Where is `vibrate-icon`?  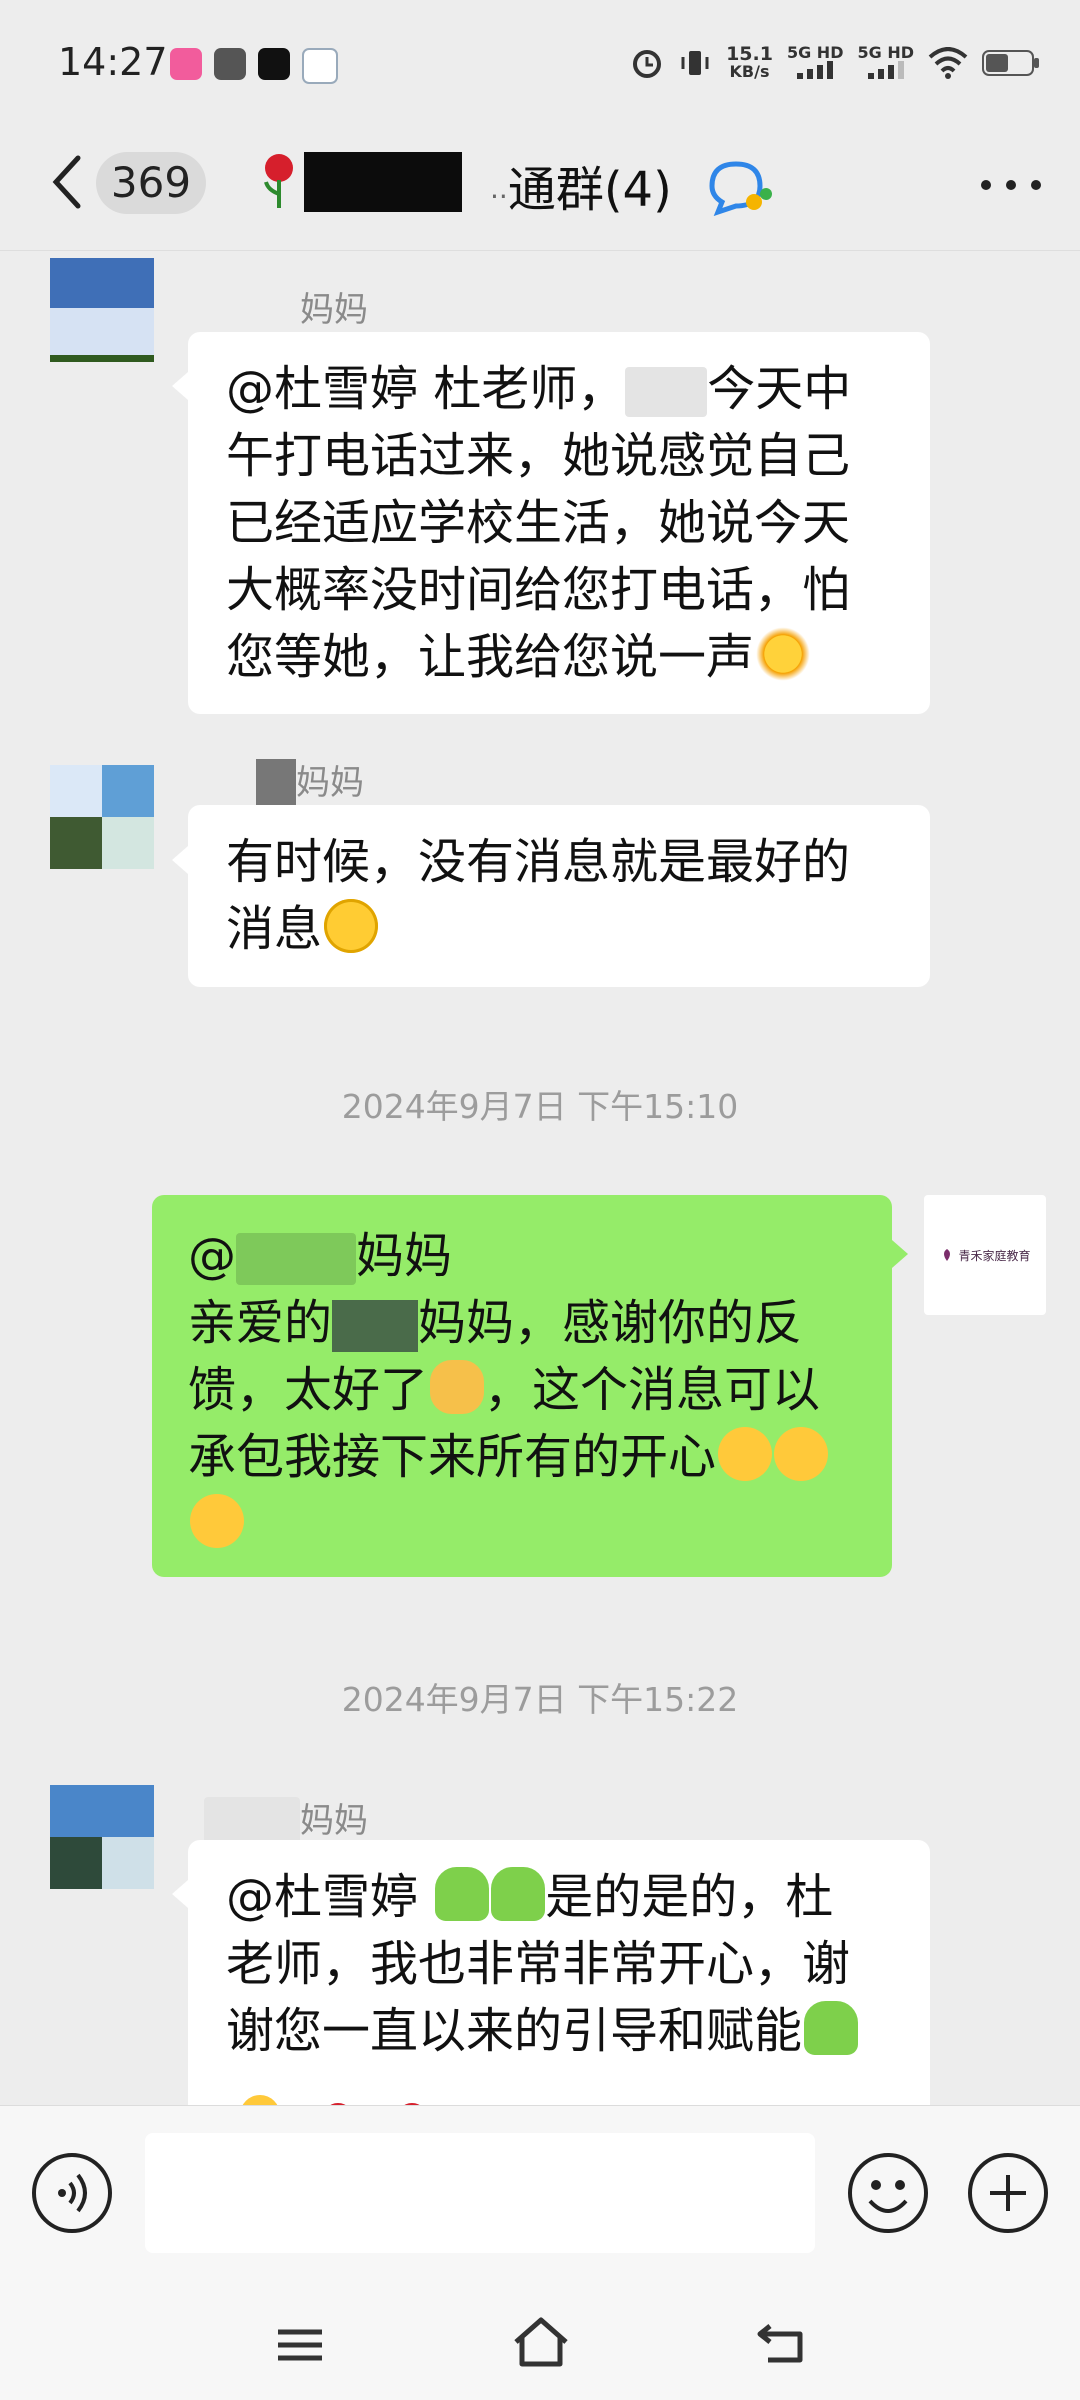 vibrate-icon is located at coordinates (695, 63).